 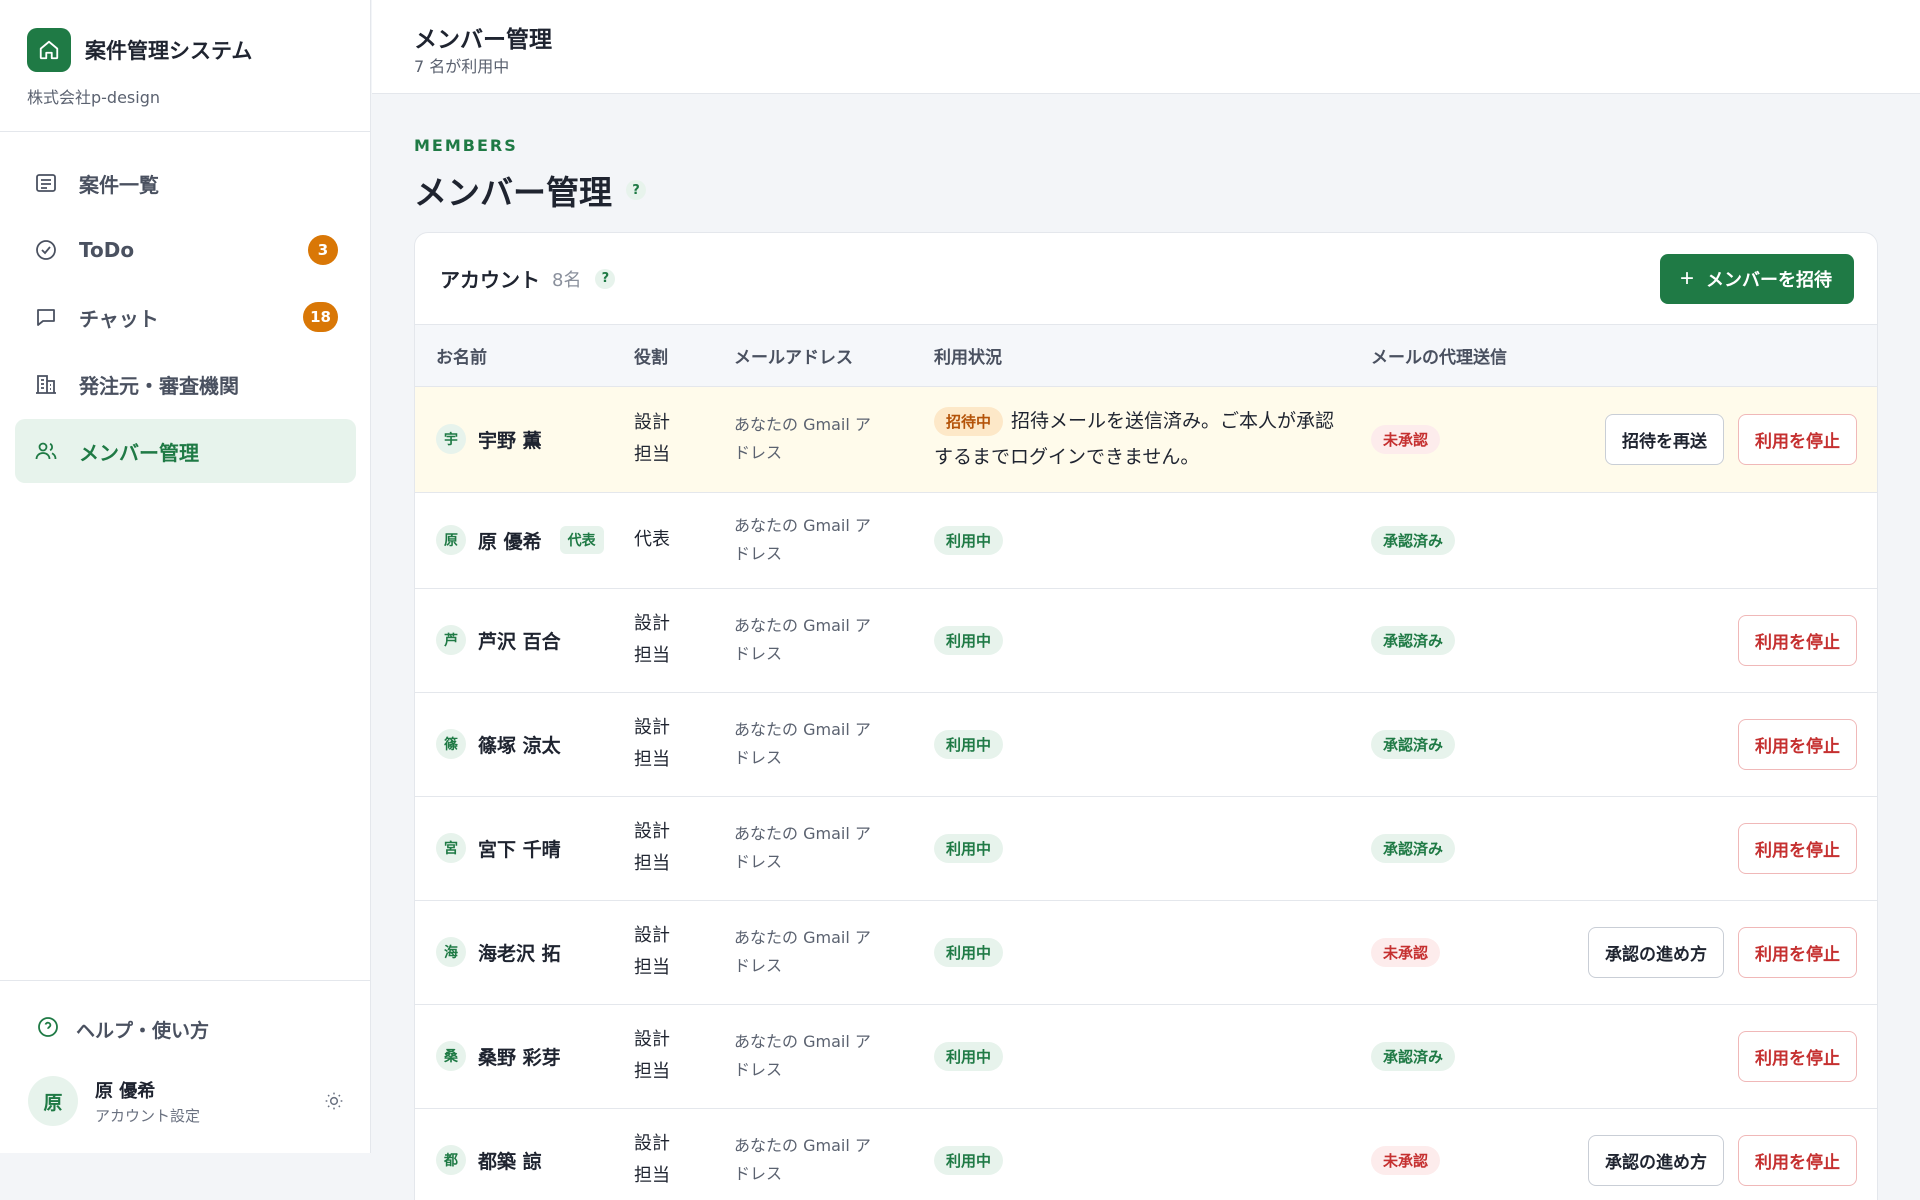 What do you see at coordinates (524, 356) in the screenshot?
I see `column-header-name: お名前` at bounding box center [524, 356].